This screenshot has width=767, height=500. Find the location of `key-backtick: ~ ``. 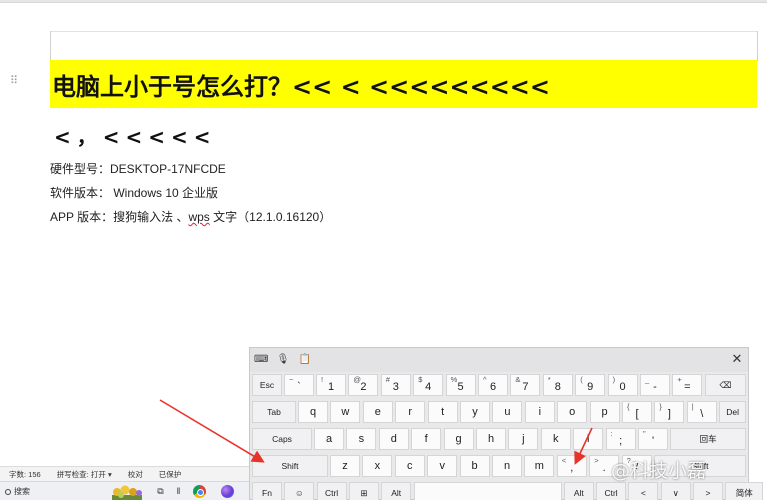

key-backtick: ~ ` is located at coordinates (299, 385).